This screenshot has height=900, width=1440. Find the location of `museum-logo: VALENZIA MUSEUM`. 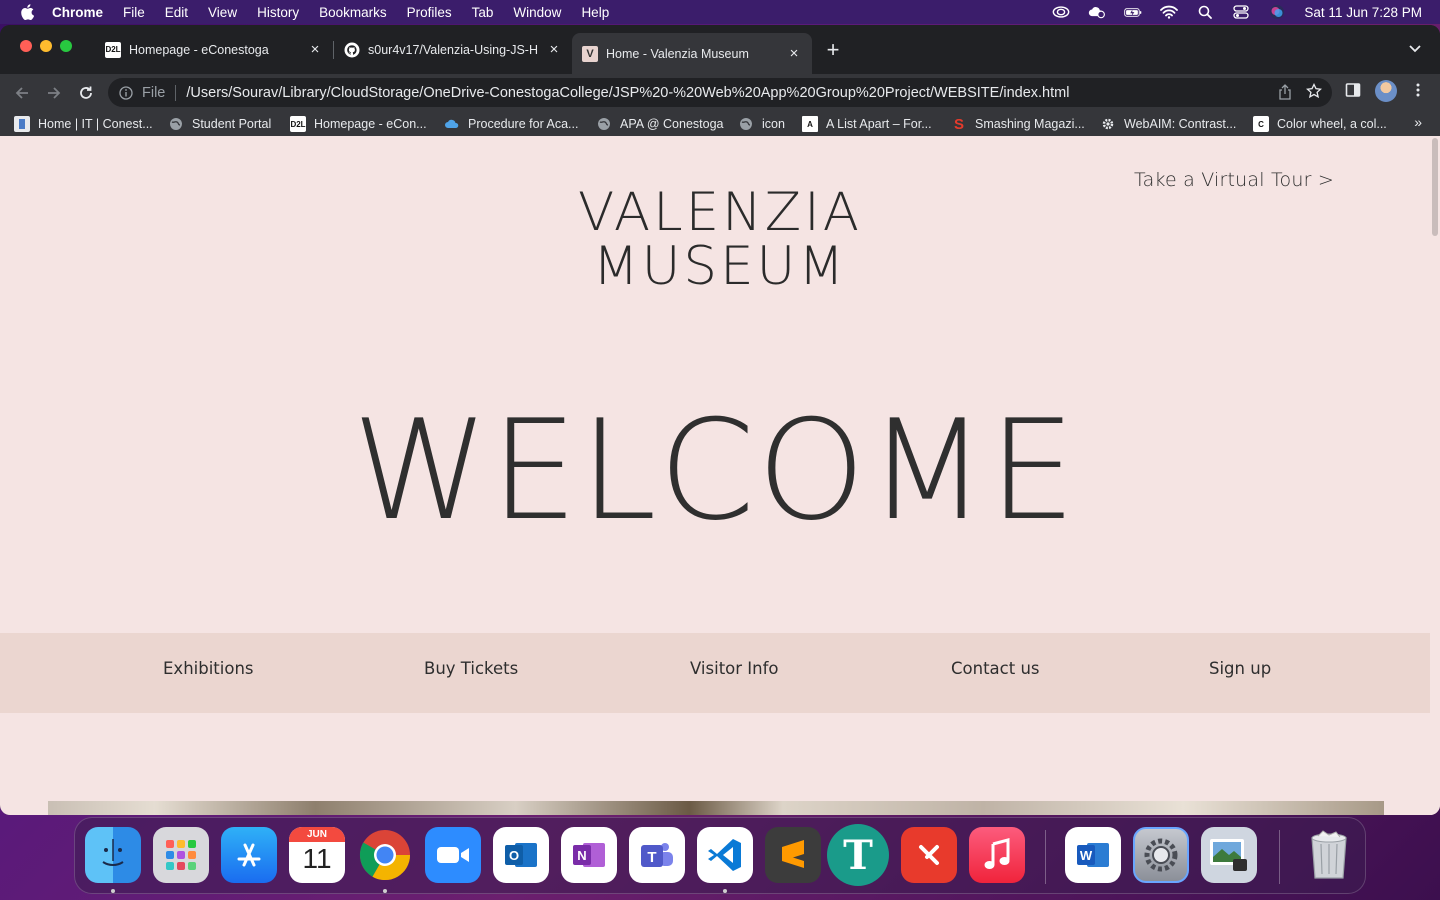

museum-logo: VALENZIA MUSEUM is located at coordinates (720, 240).